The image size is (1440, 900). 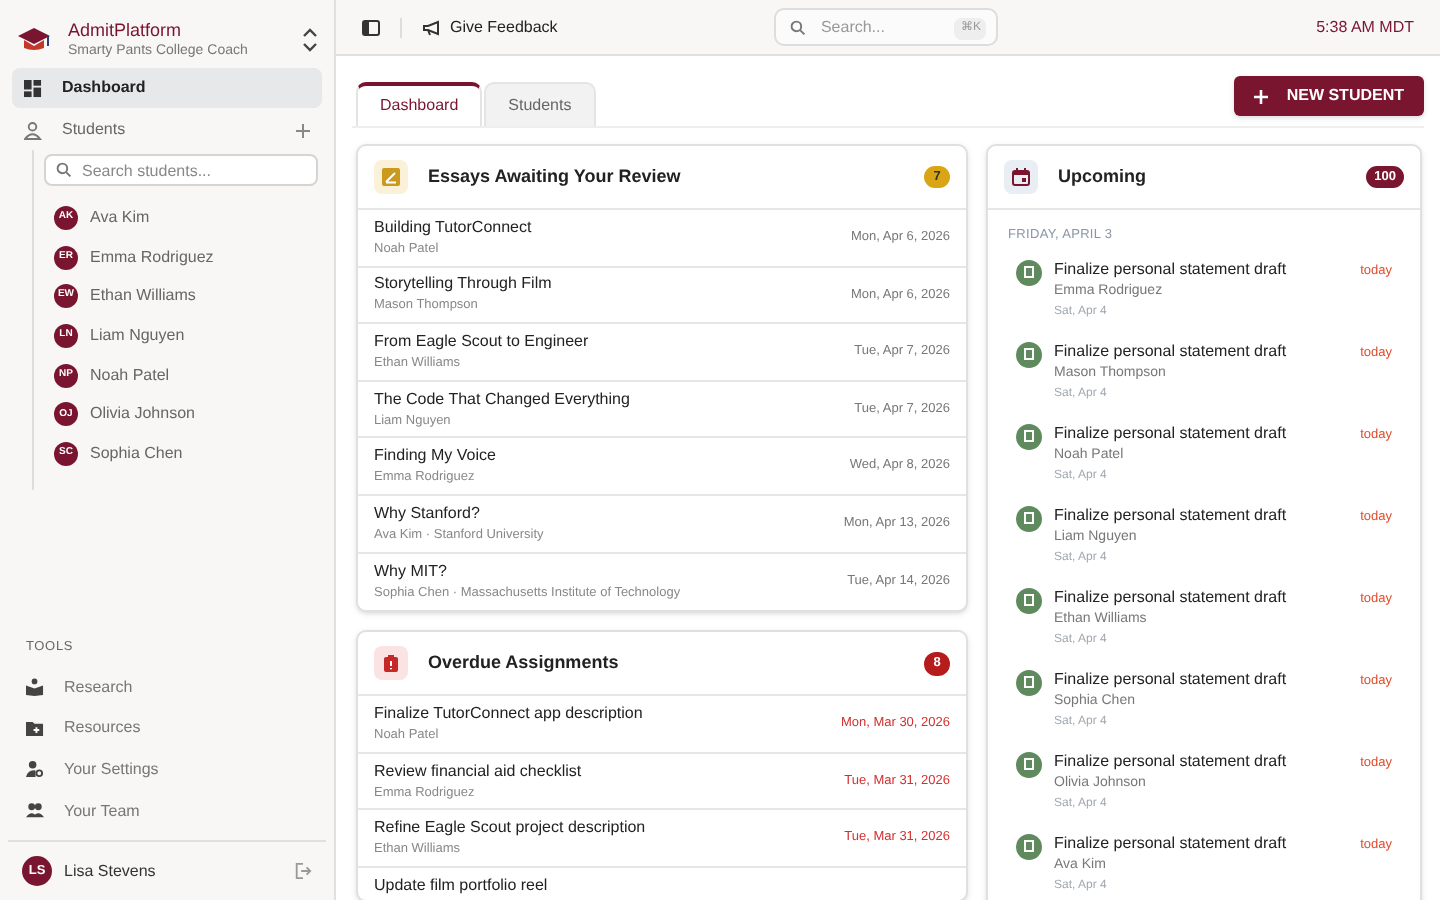 I want to click on people-icon, so click(x=35, y=811).